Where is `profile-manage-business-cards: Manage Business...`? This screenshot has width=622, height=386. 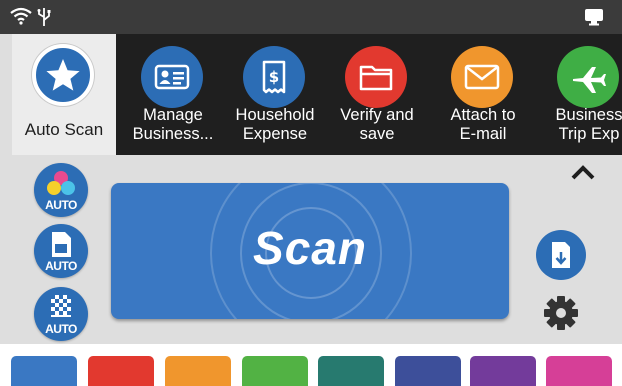 profile-manage-business-cards: Manage Business... is located at coordinates (173, 94).